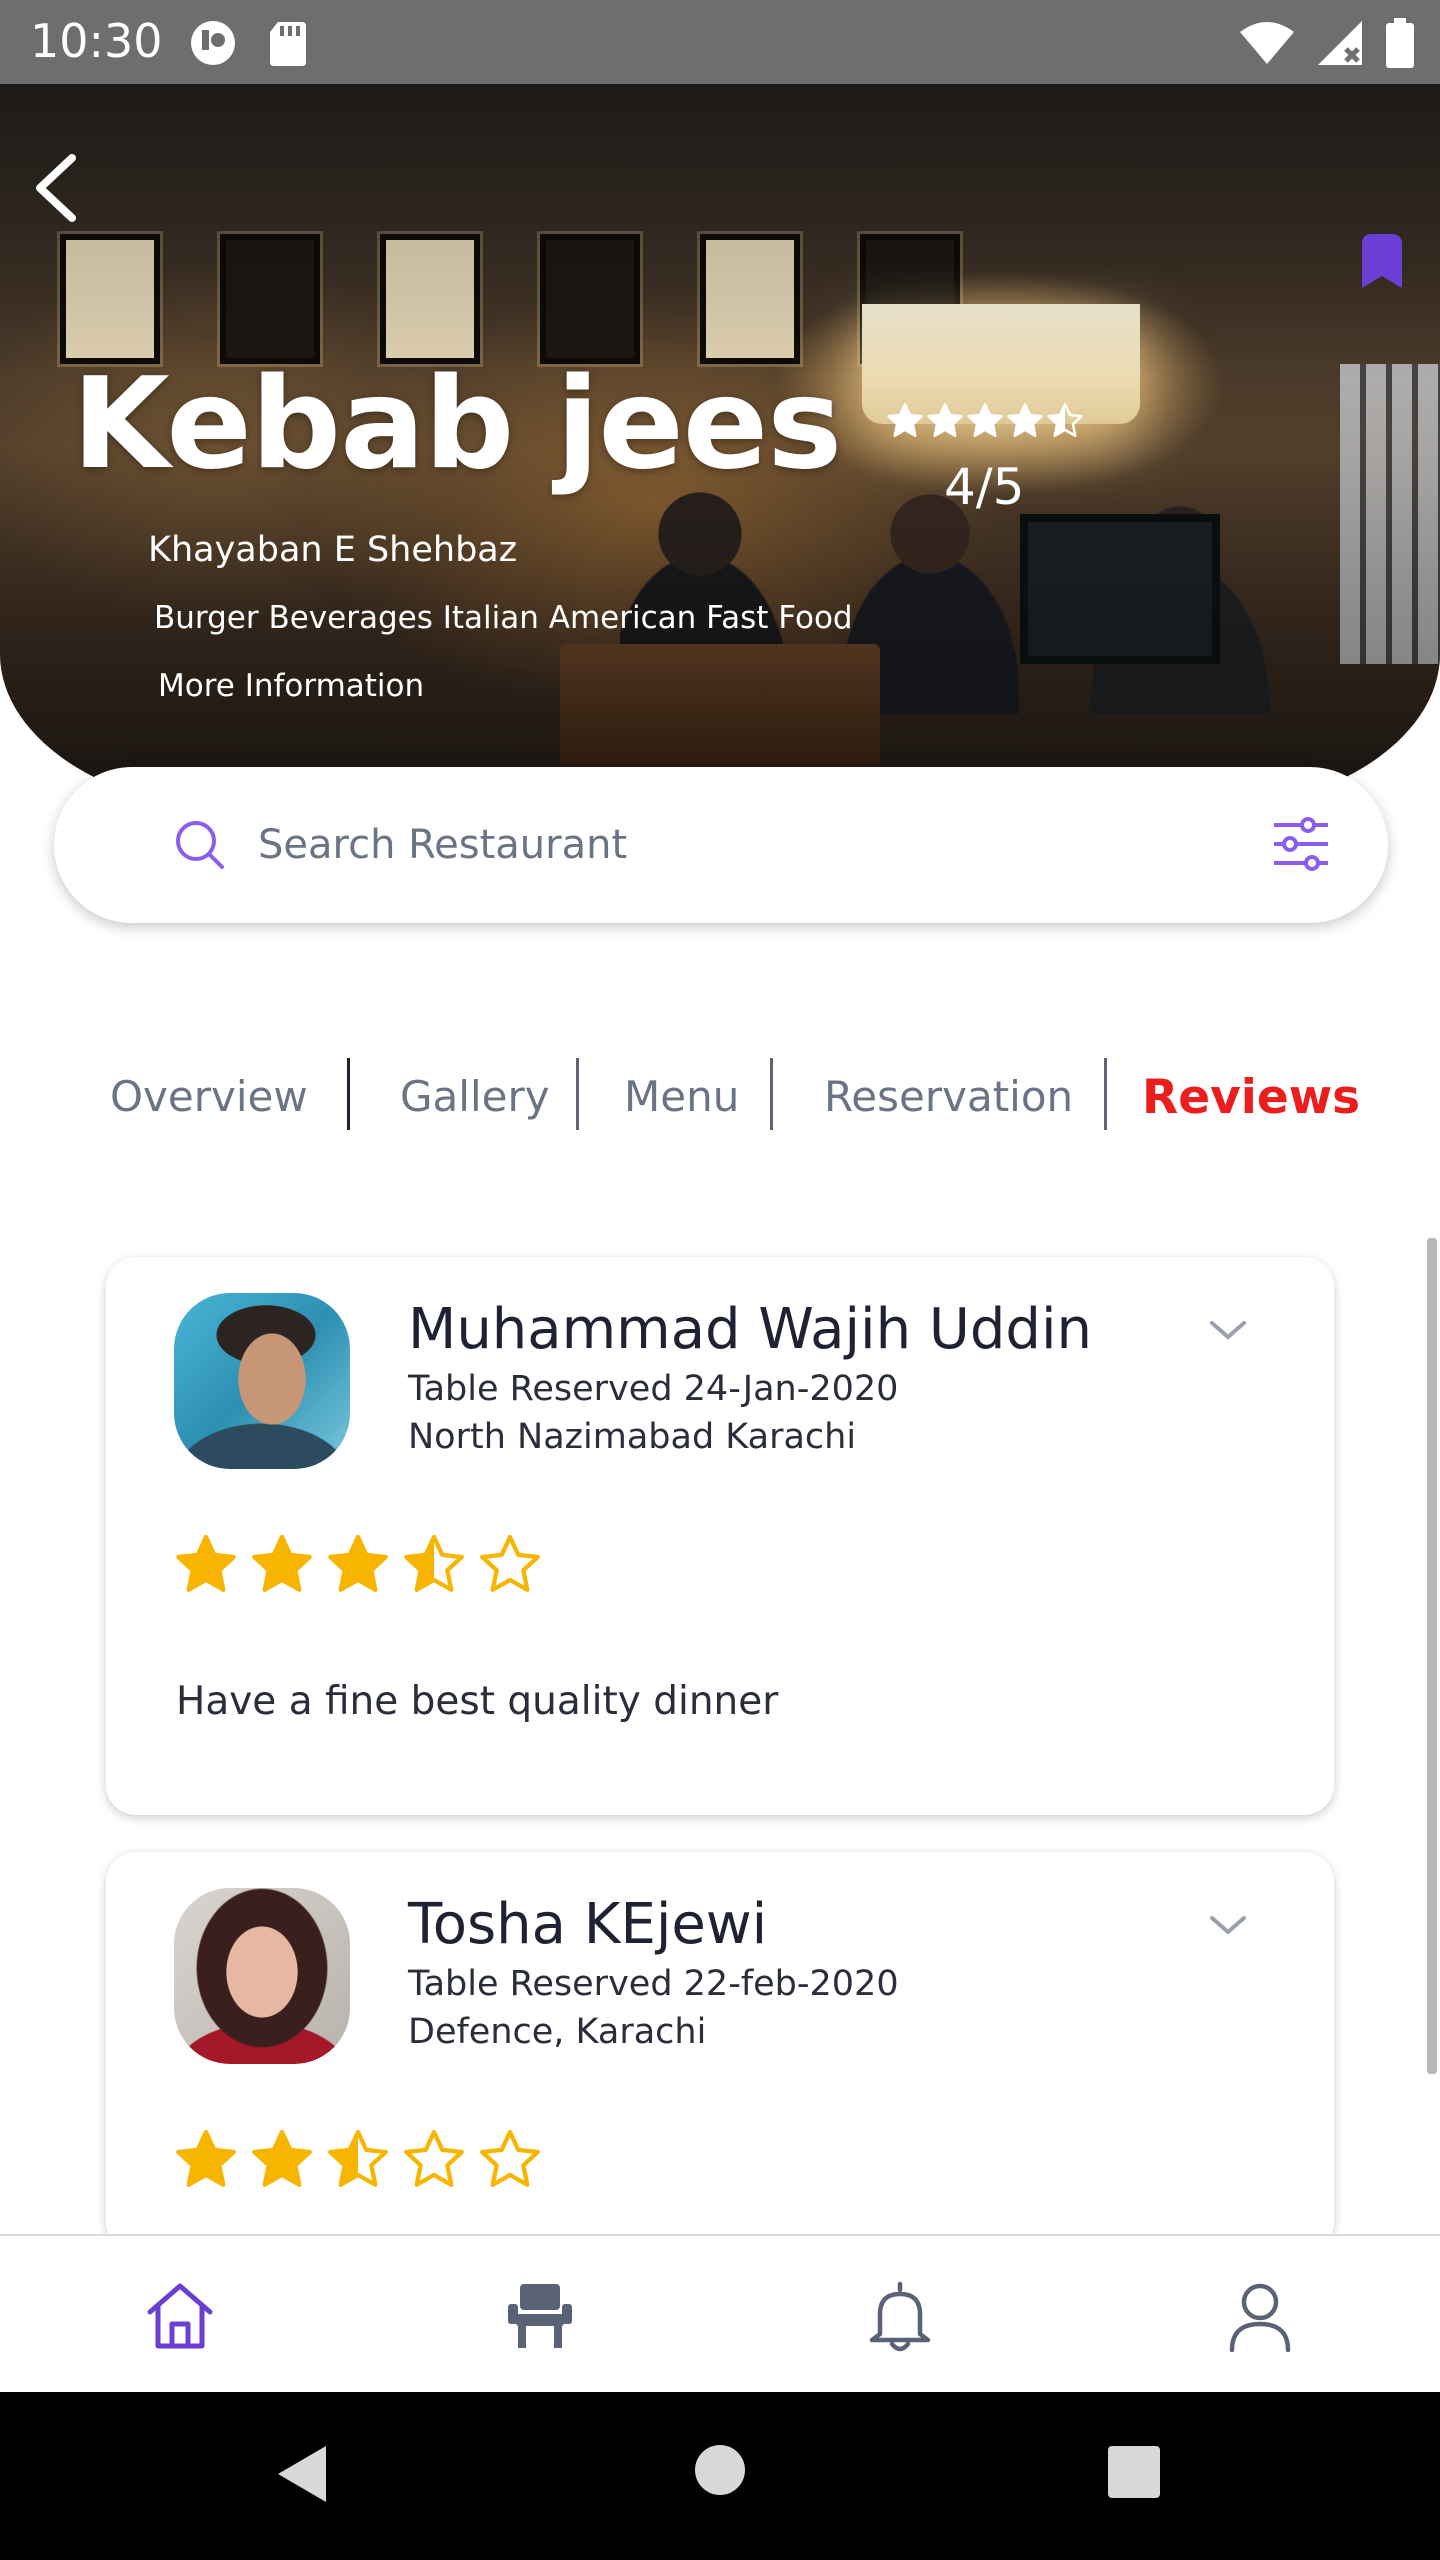 The height and width of the screenshot is (2560, 1440). Describe the element at coordinates (948, 1096) in the screenshot. I see `tab-reservation: Reservation` at that location.